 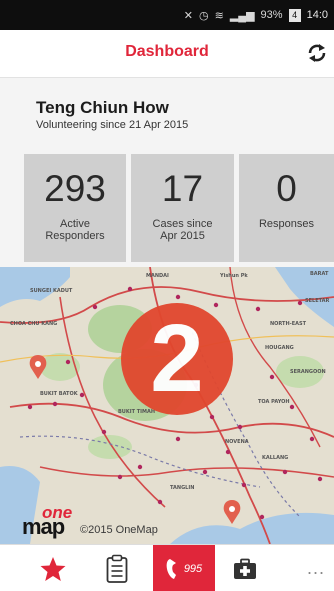 What do you see at coordinates (182, 236) in the screenshot?
I see `stat-label-line2: Apr 2015` at bounding box center [182, 236].